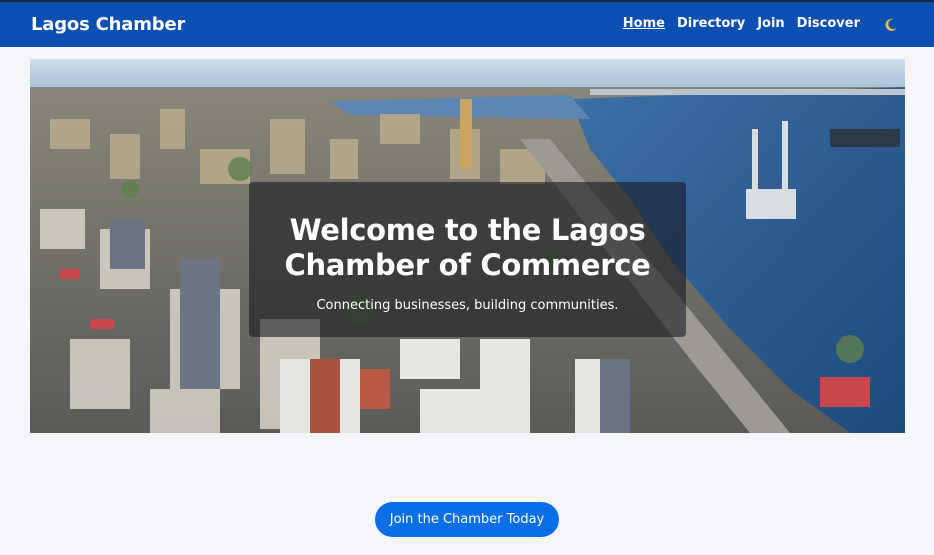 This screenshot has height=555, width=934. What do you see at coordinates (770, 23) in the screenshot?
I see `nav-join-link: Join` at bounding box center [770, 23].